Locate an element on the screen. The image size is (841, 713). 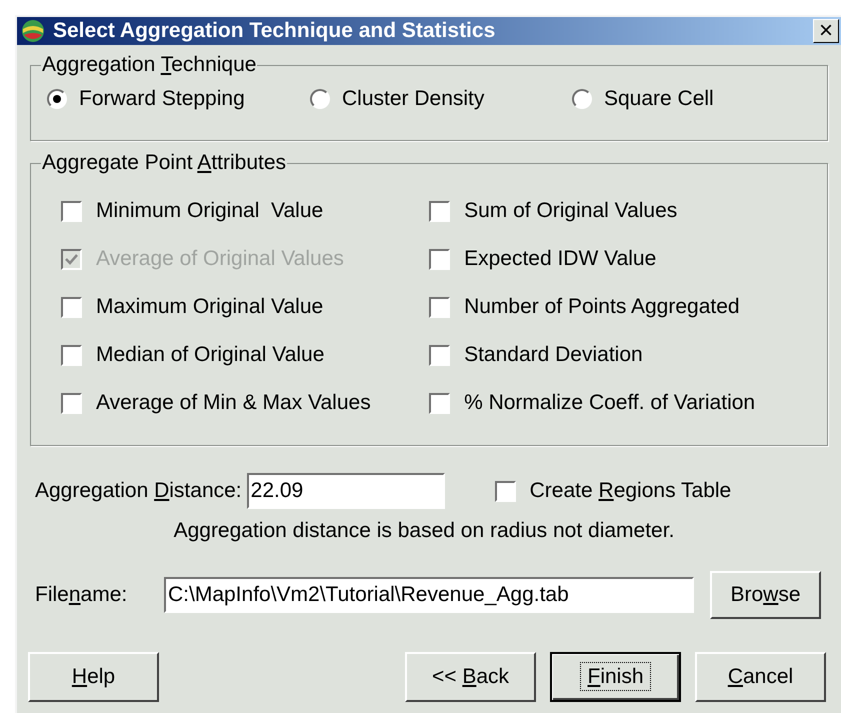
checkbox-option: Average of Min & Max Values is located at coordinates (245, 403).